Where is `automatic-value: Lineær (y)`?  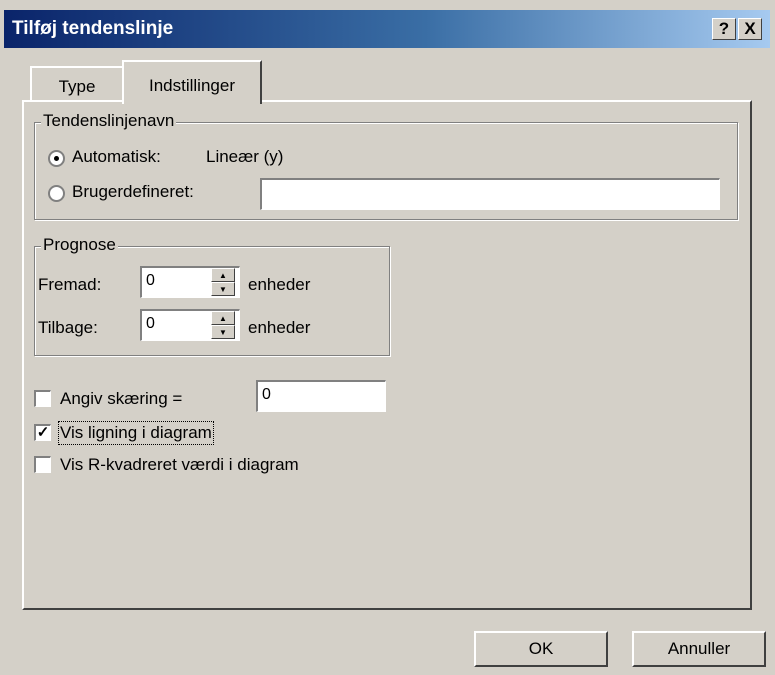 automatic-value: Lineær (y) is located at coordinates (245, 156).